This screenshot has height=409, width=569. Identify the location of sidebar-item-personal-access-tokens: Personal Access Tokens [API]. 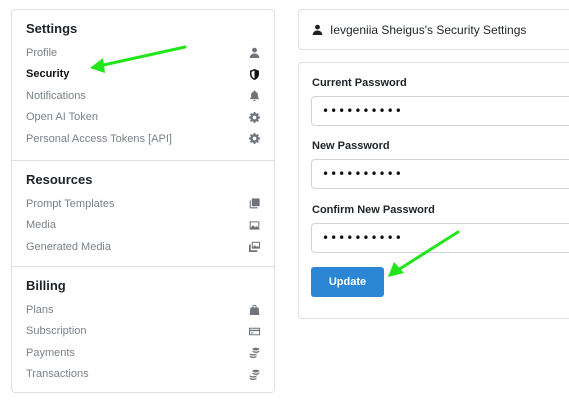
(143, 139).